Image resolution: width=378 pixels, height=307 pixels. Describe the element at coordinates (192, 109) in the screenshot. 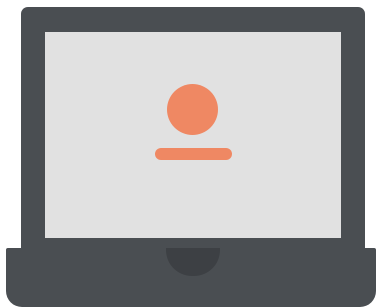

I see `user-avatar-head-icon` at that location.